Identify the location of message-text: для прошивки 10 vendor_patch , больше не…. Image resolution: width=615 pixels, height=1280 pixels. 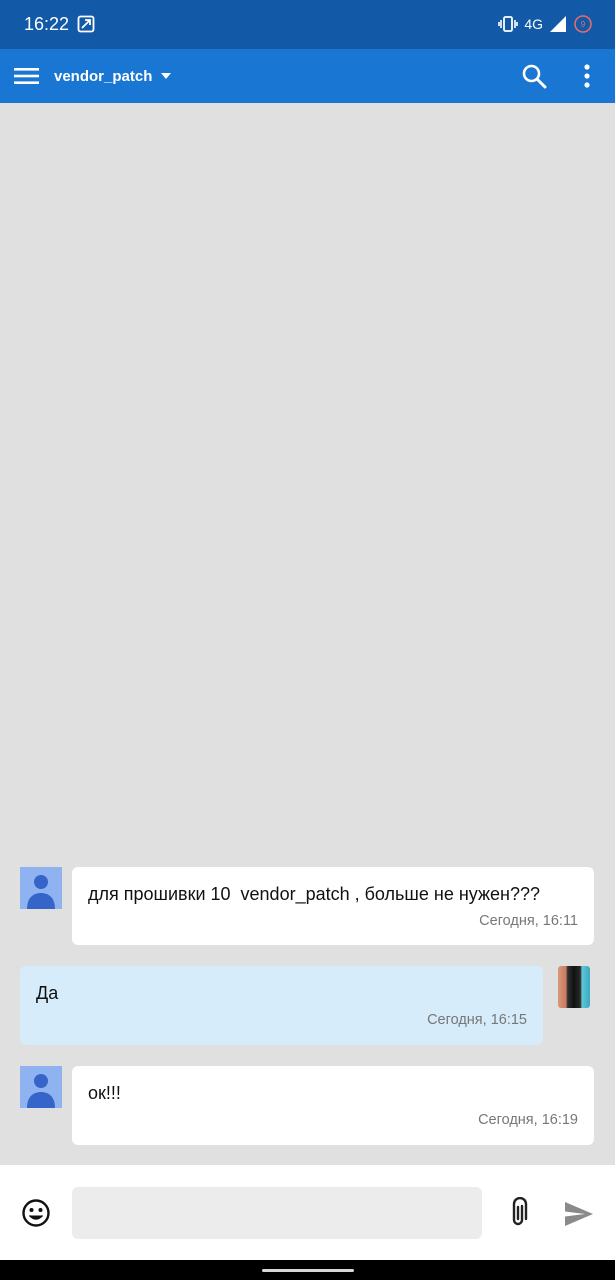
(314, 894).